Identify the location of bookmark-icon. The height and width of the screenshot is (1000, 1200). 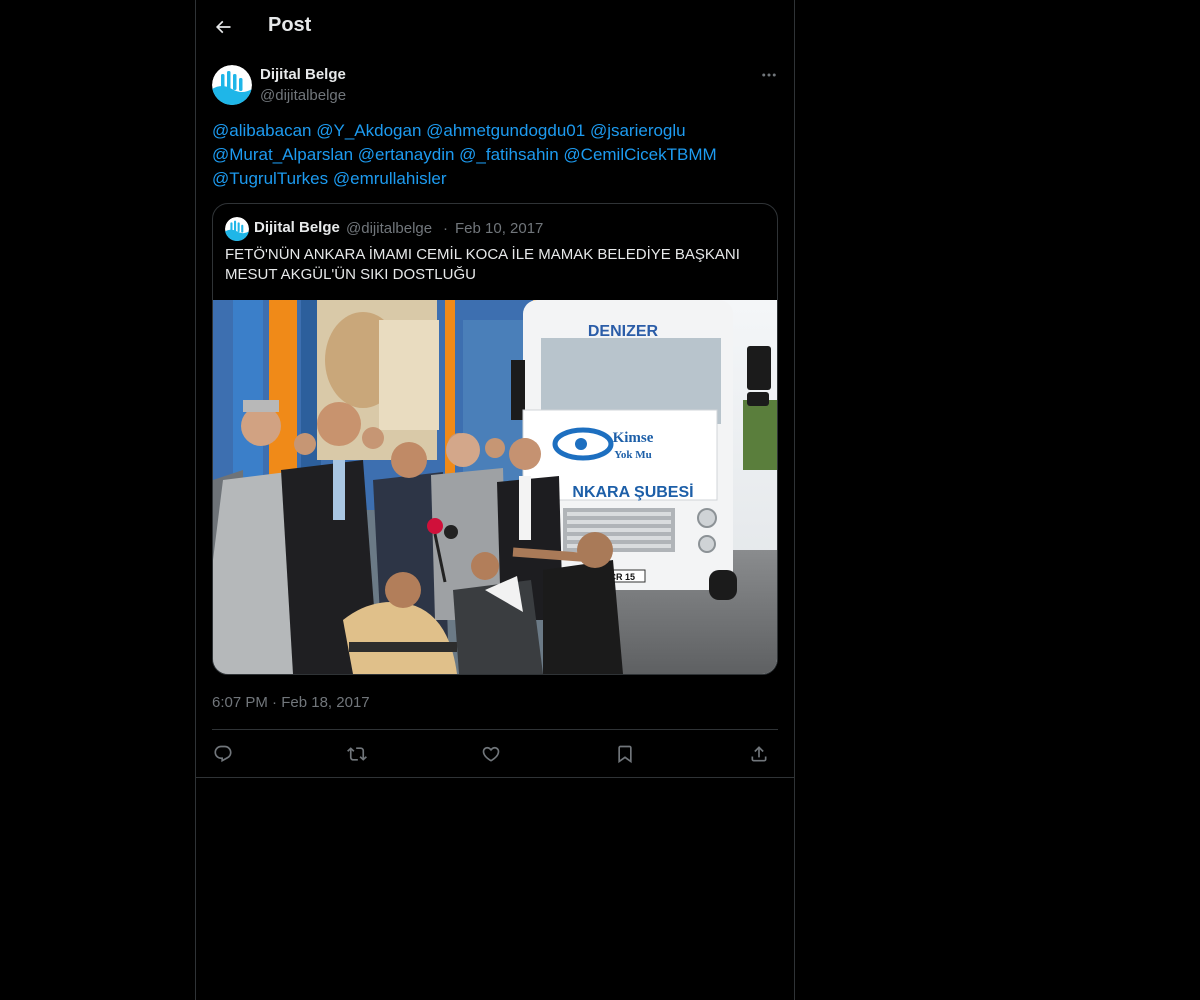
(625, 754).